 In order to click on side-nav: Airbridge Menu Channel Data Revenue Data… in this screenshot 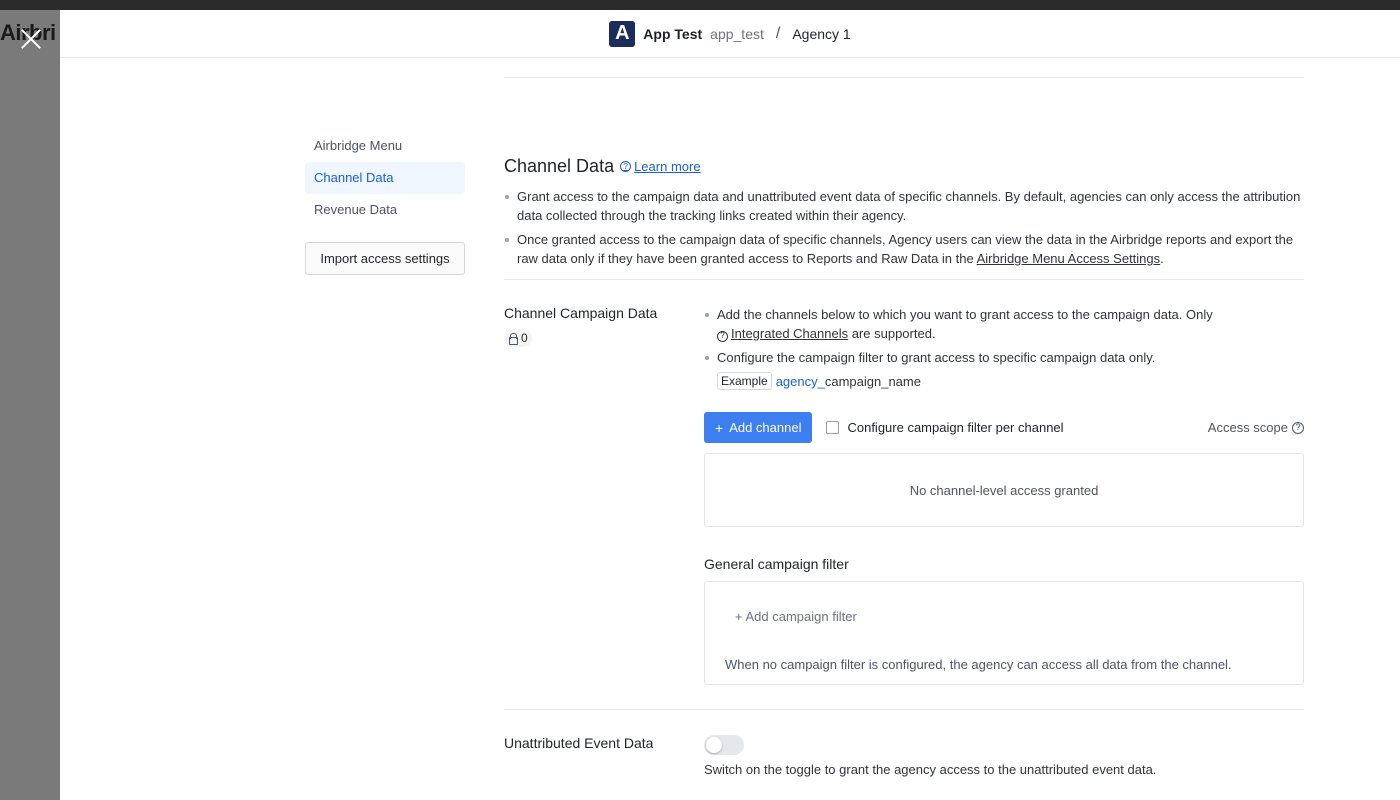, I will do `click(385, 202)`.